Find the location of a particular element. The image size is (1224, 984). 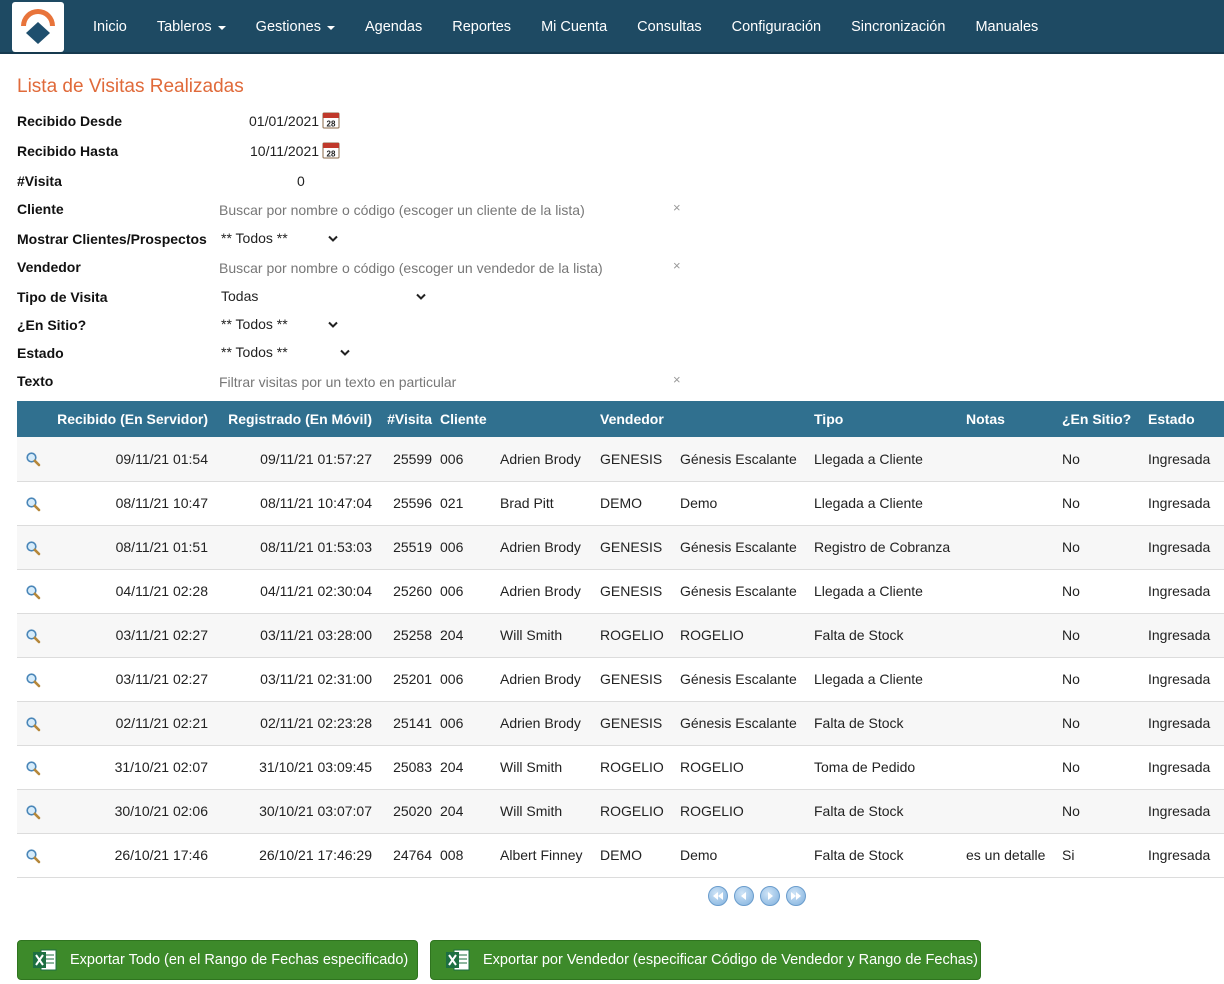

en-sitio-select: ** Todos ** is located at coordinates (254, 324).